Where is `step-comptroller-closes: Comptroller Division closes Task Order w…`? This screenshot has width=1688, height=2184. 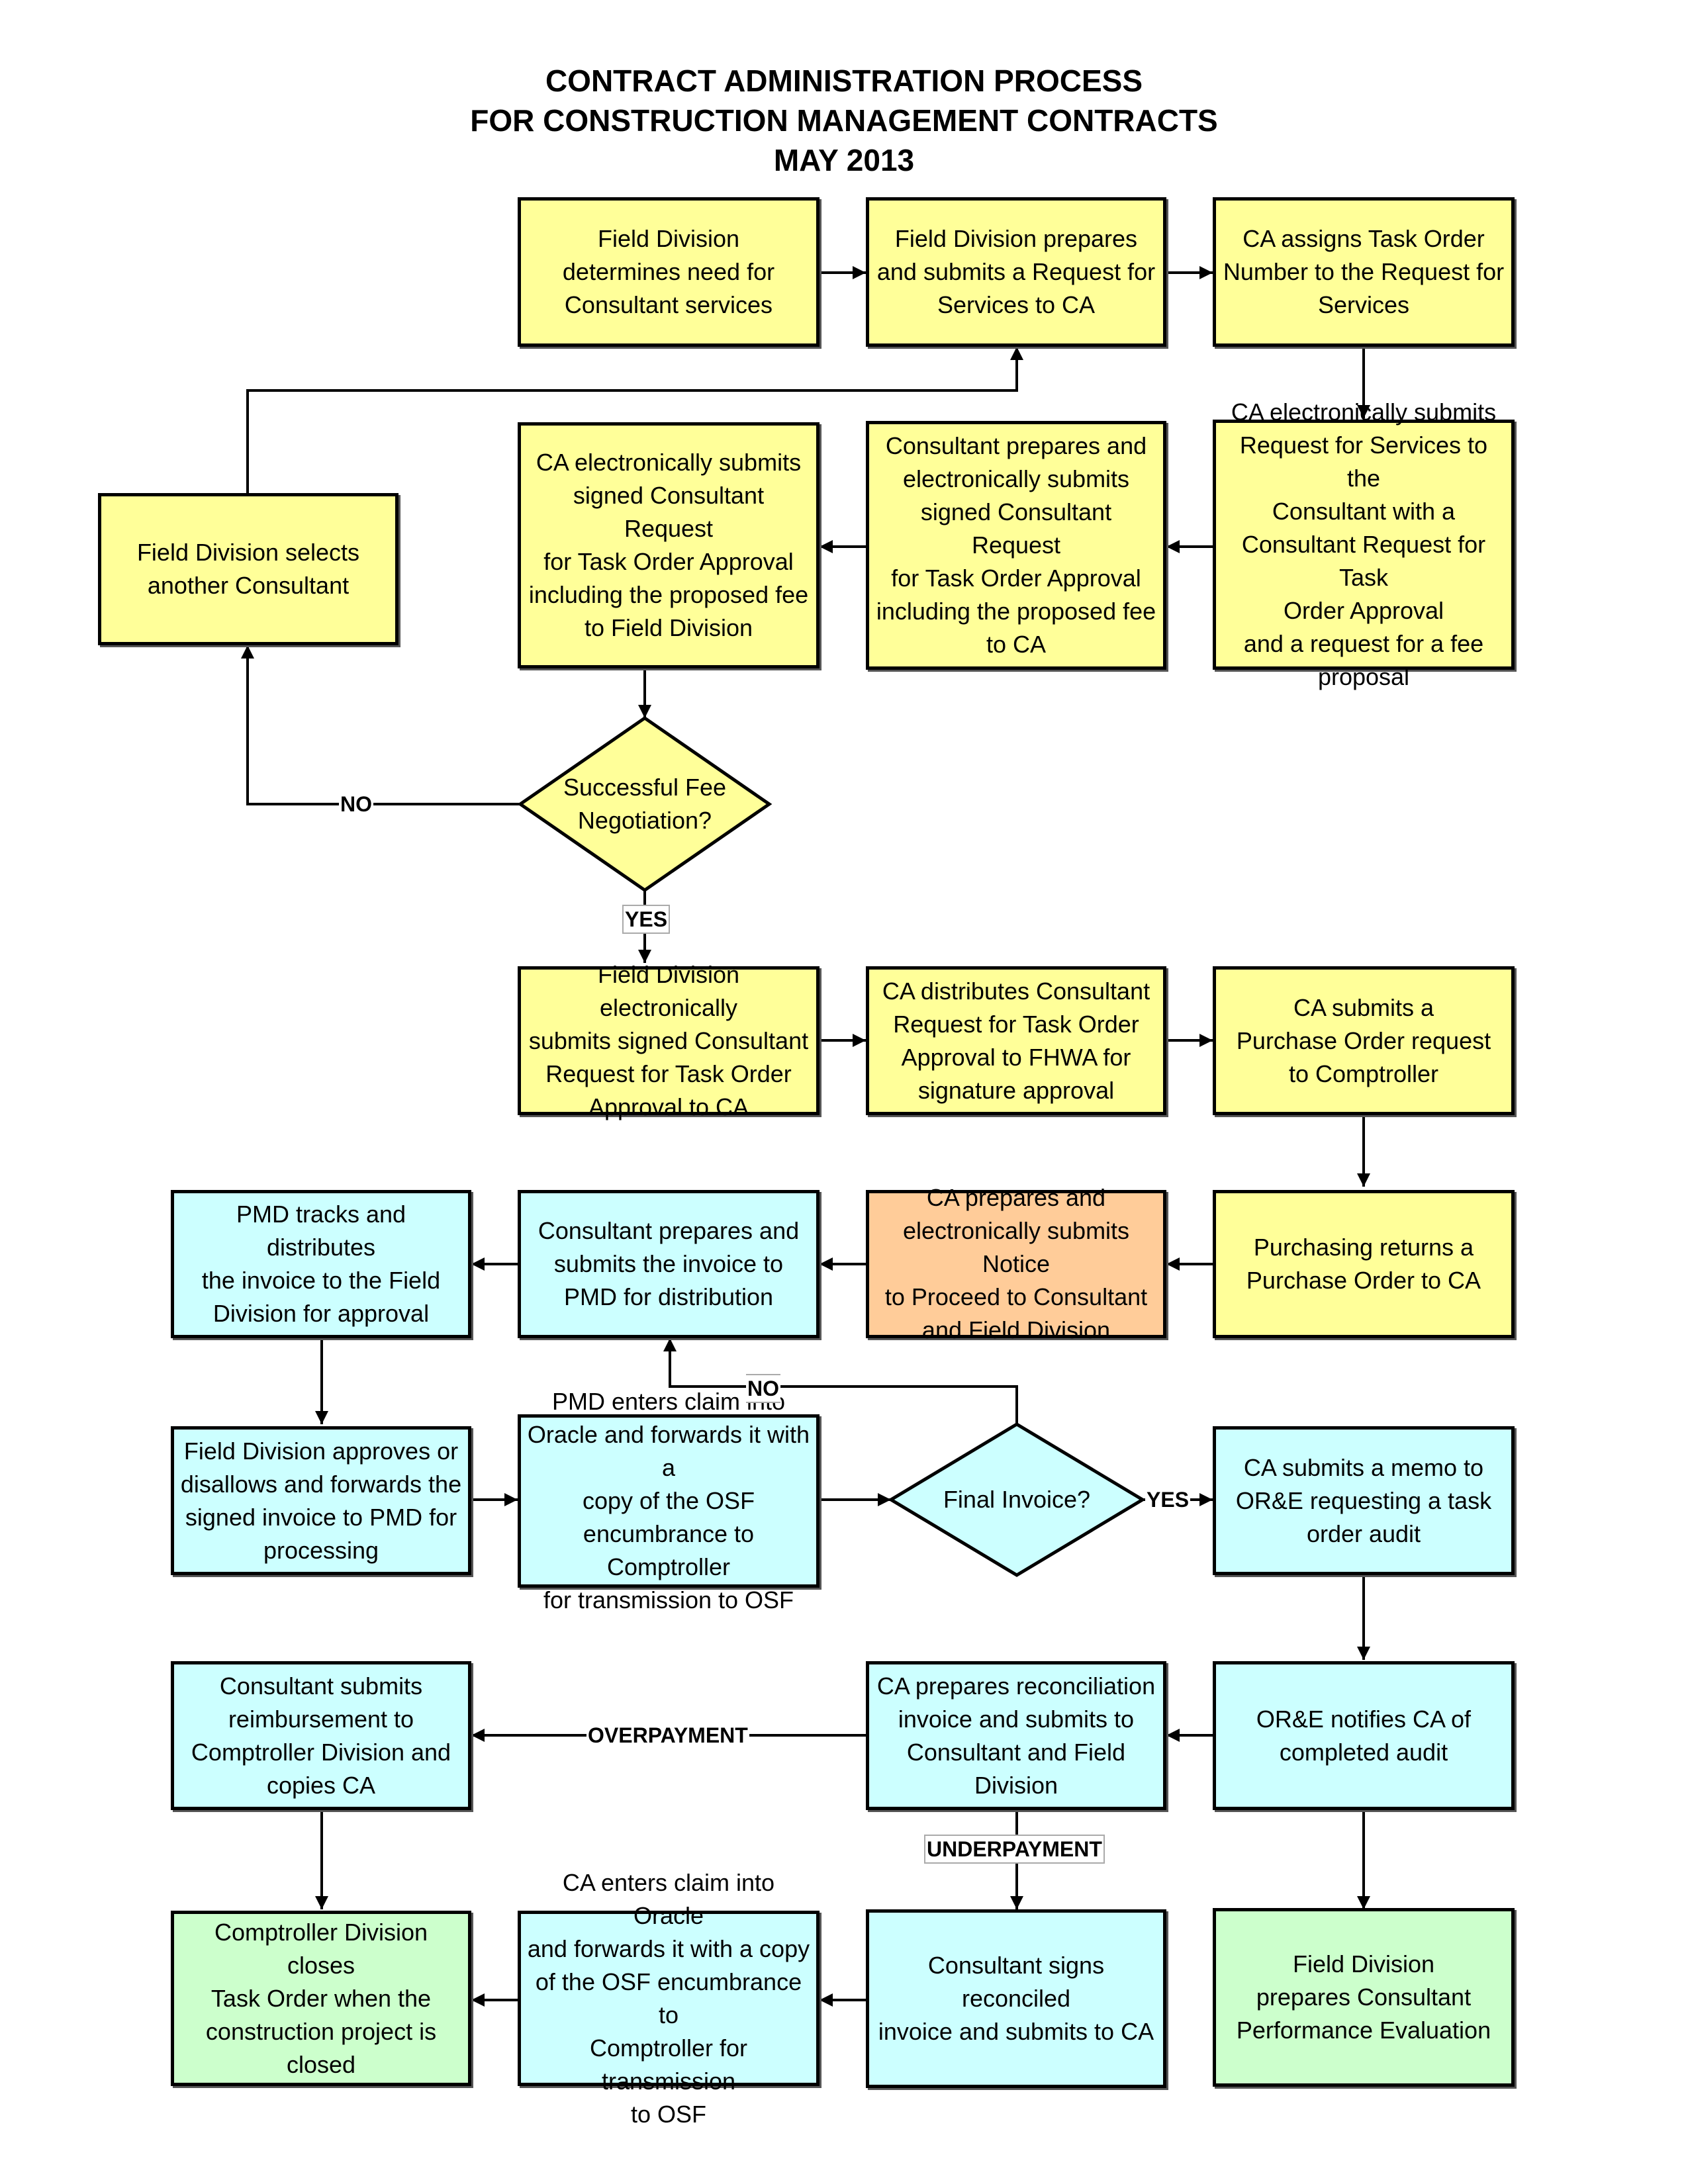 step-comptroller-closes: Comptroller Division closes Task Order w… is located at coordinates (321, 1999).